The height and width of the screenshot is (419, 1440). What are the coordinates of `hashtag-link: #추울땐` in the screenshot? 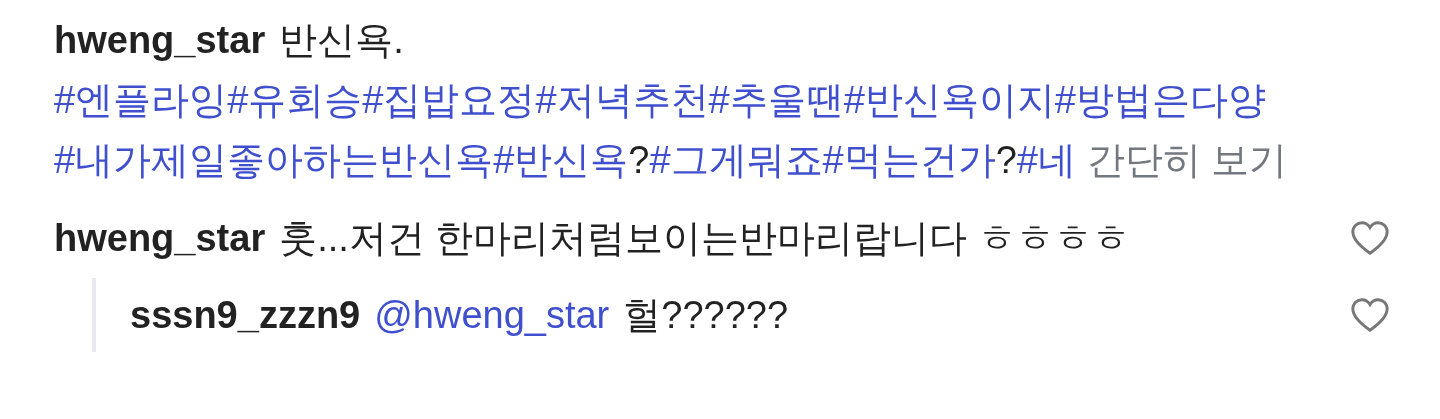 It's located at (776, 100).